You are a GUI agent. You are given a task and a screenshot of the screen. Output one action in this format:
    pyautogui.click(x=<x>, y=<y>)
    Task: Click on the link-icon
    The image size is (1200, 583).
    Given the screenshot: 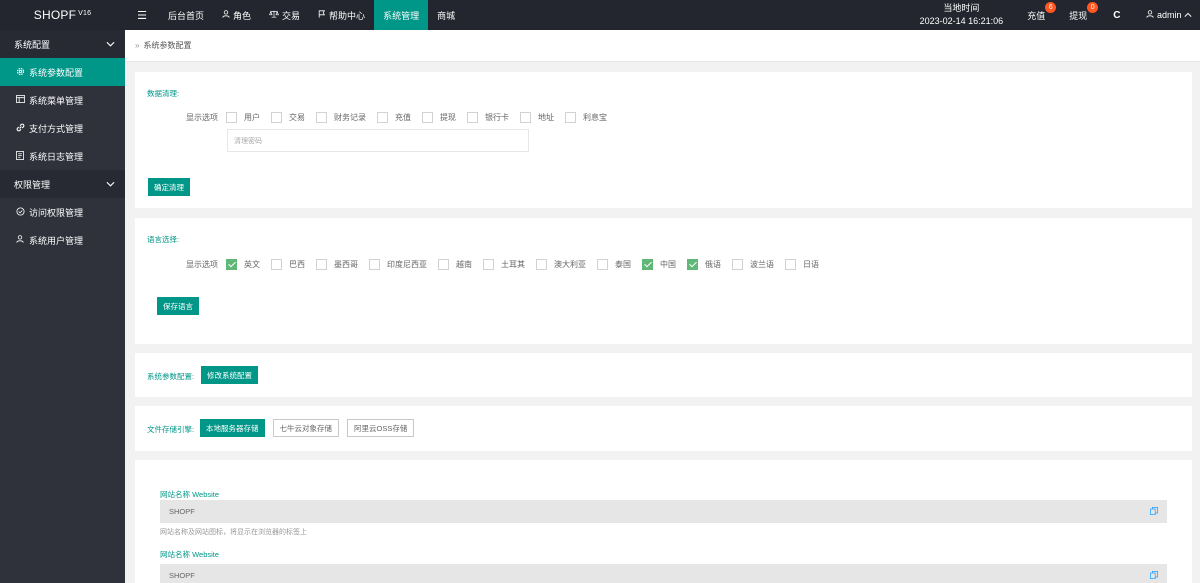 What is the action you would take?
    pyautogui.click(x=21, y=128)
    